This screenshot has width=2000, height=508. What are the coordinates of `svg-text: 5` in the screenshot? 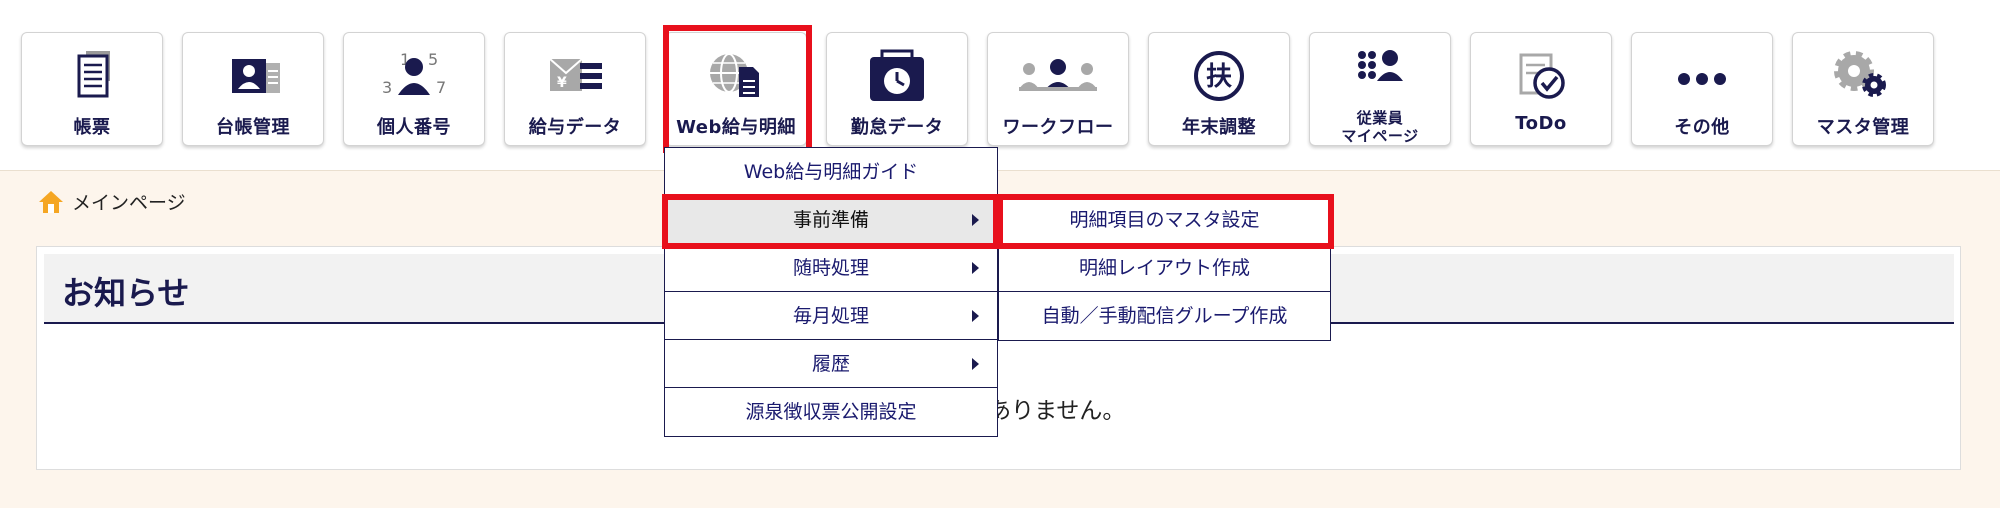 It's located at (433, 59).